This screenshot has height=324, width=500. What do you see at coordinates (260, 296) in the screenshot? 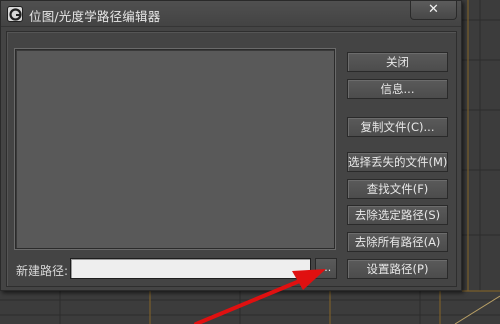
I see `annotation-arrow` at bounding box center [260, 296].